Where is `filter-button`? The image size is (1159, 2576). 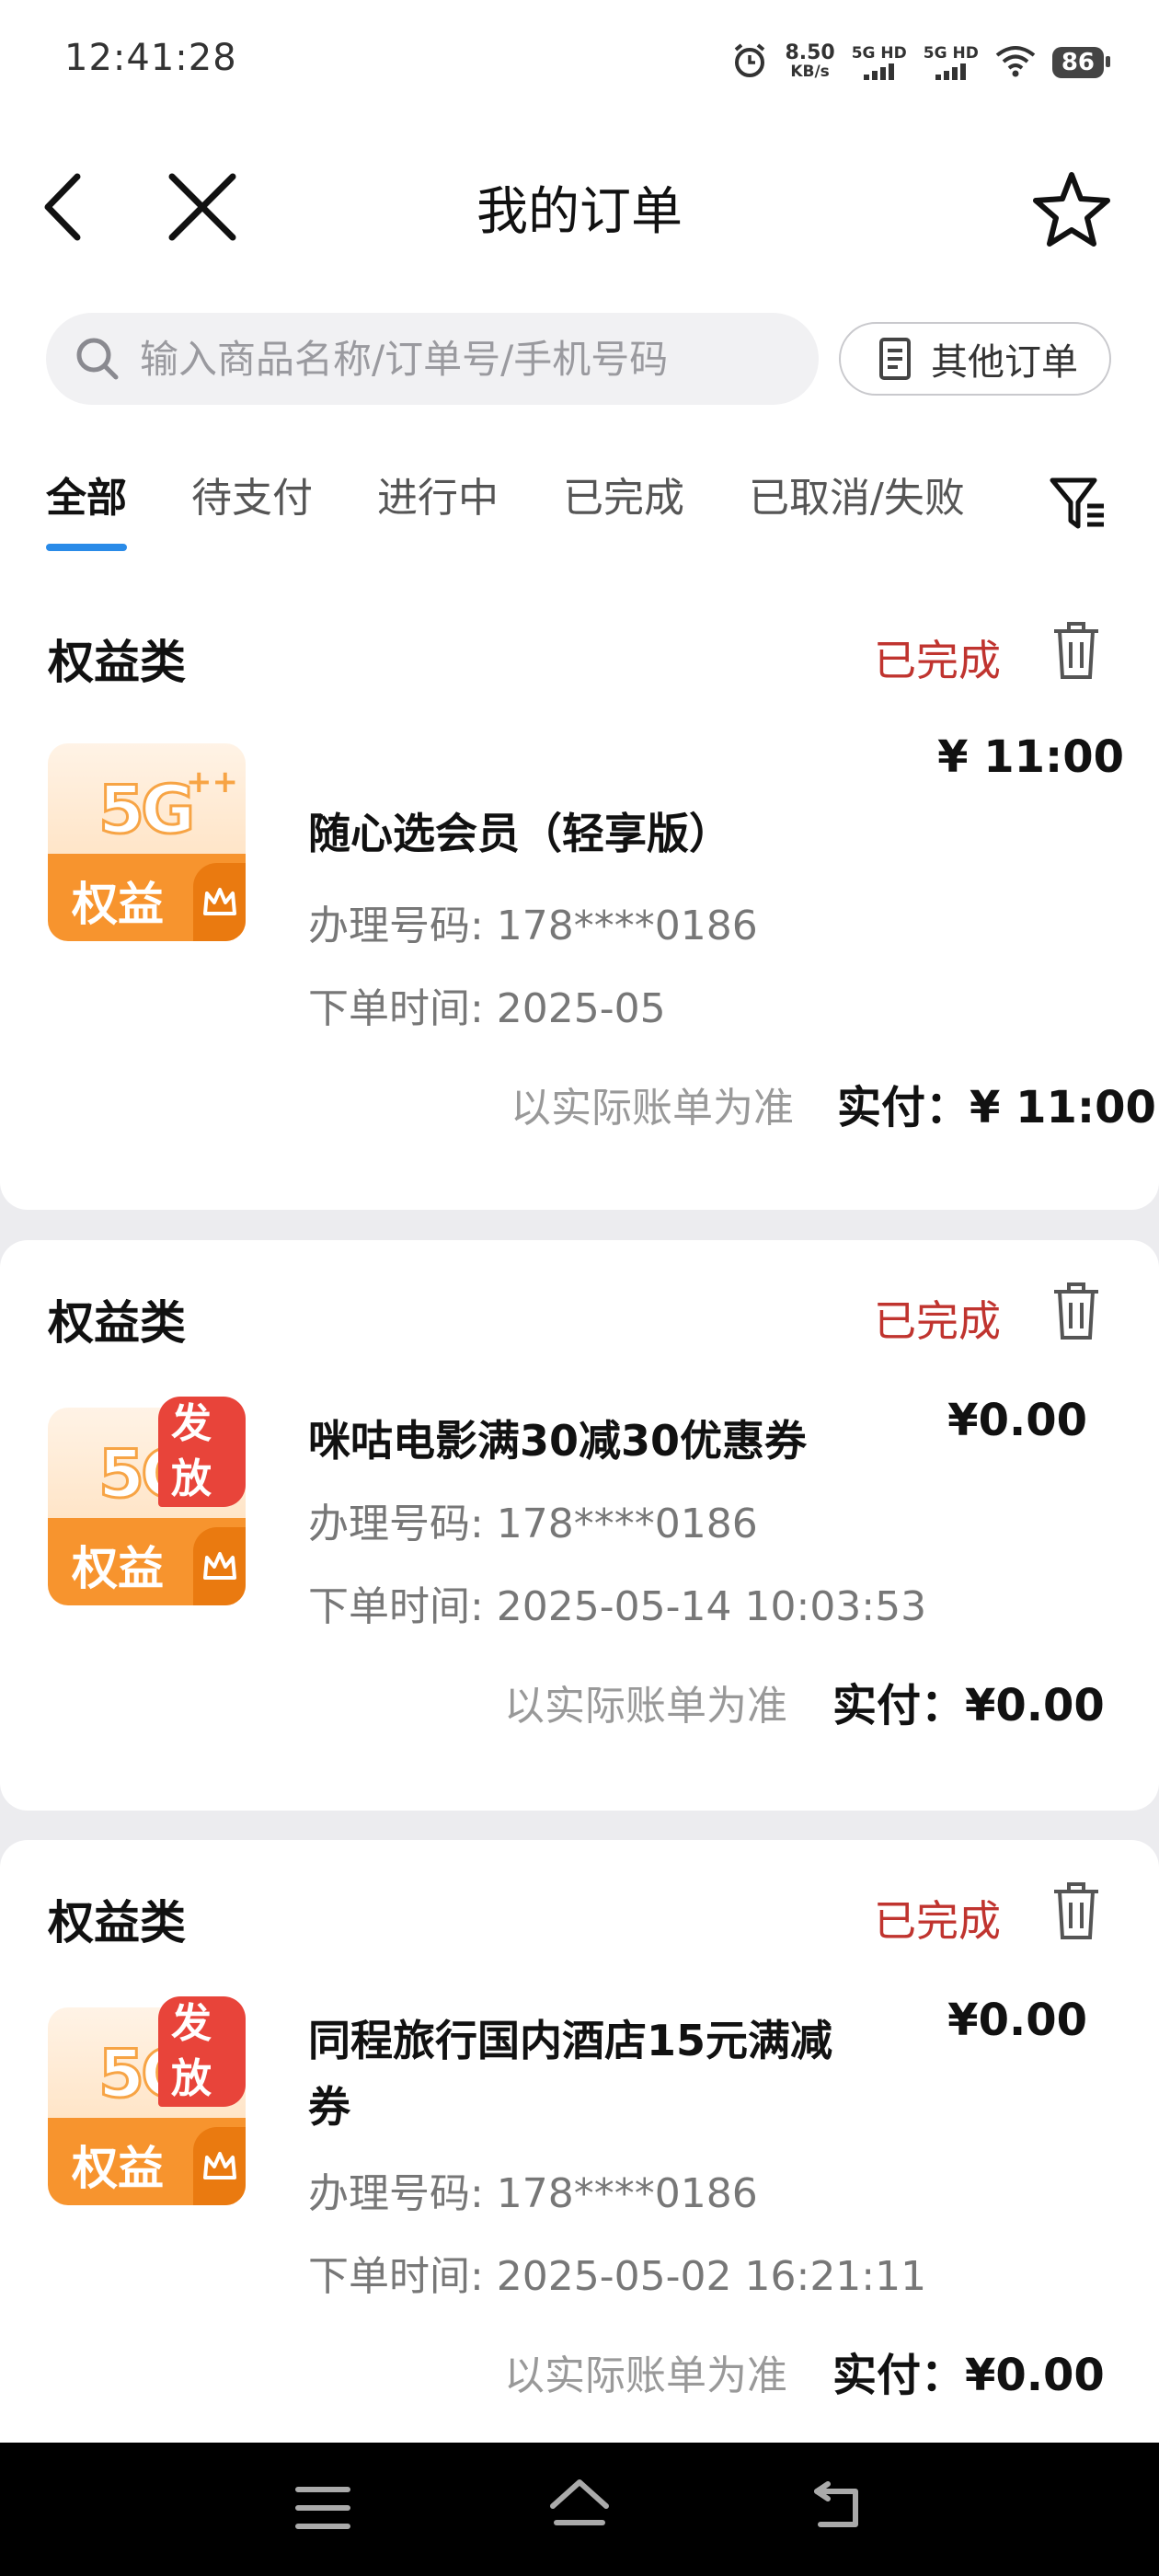 filter-button is located at coordinates (1079, 503).